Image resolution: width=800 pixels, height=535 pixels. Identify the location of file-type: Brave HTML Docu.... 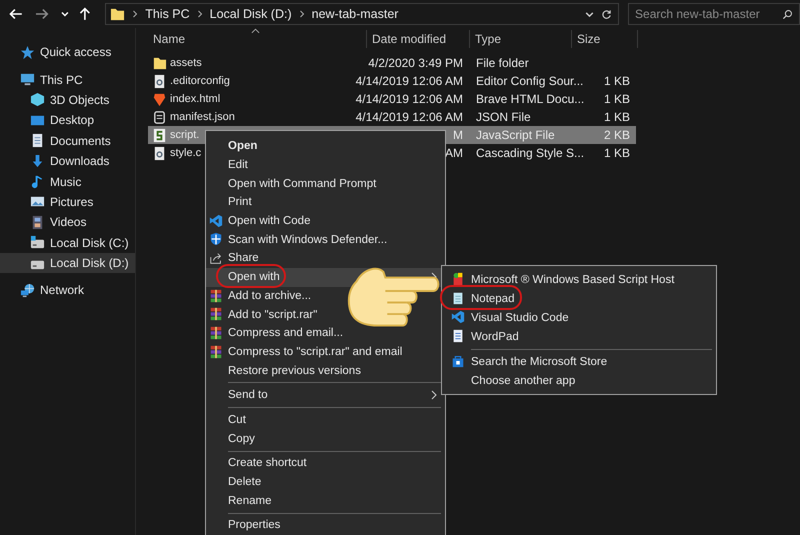
(530, 99).